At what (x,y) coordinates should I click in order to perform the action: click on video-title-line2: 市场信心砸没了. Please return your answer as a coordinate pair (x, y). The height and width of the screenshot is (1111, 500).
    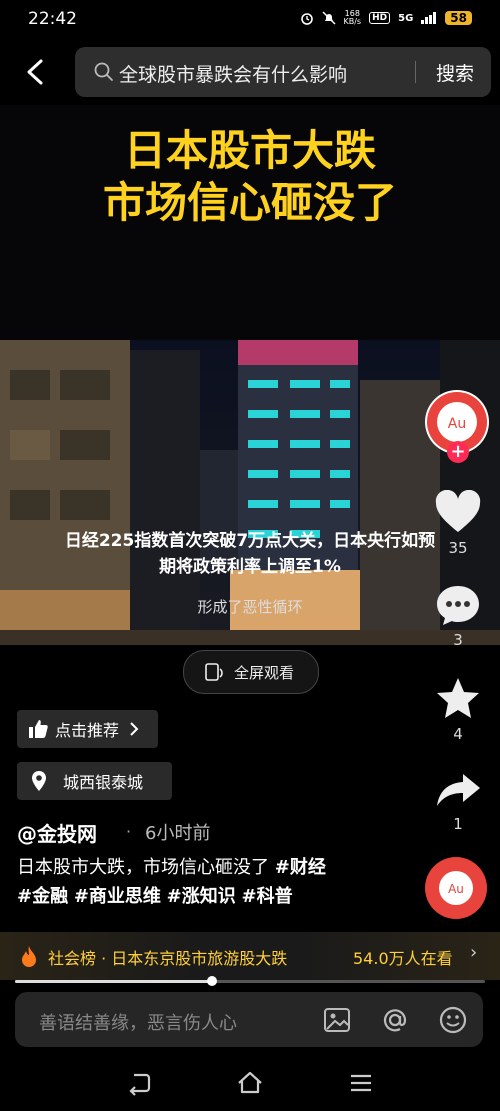
    Looking at the image, I should click on (249, 202).